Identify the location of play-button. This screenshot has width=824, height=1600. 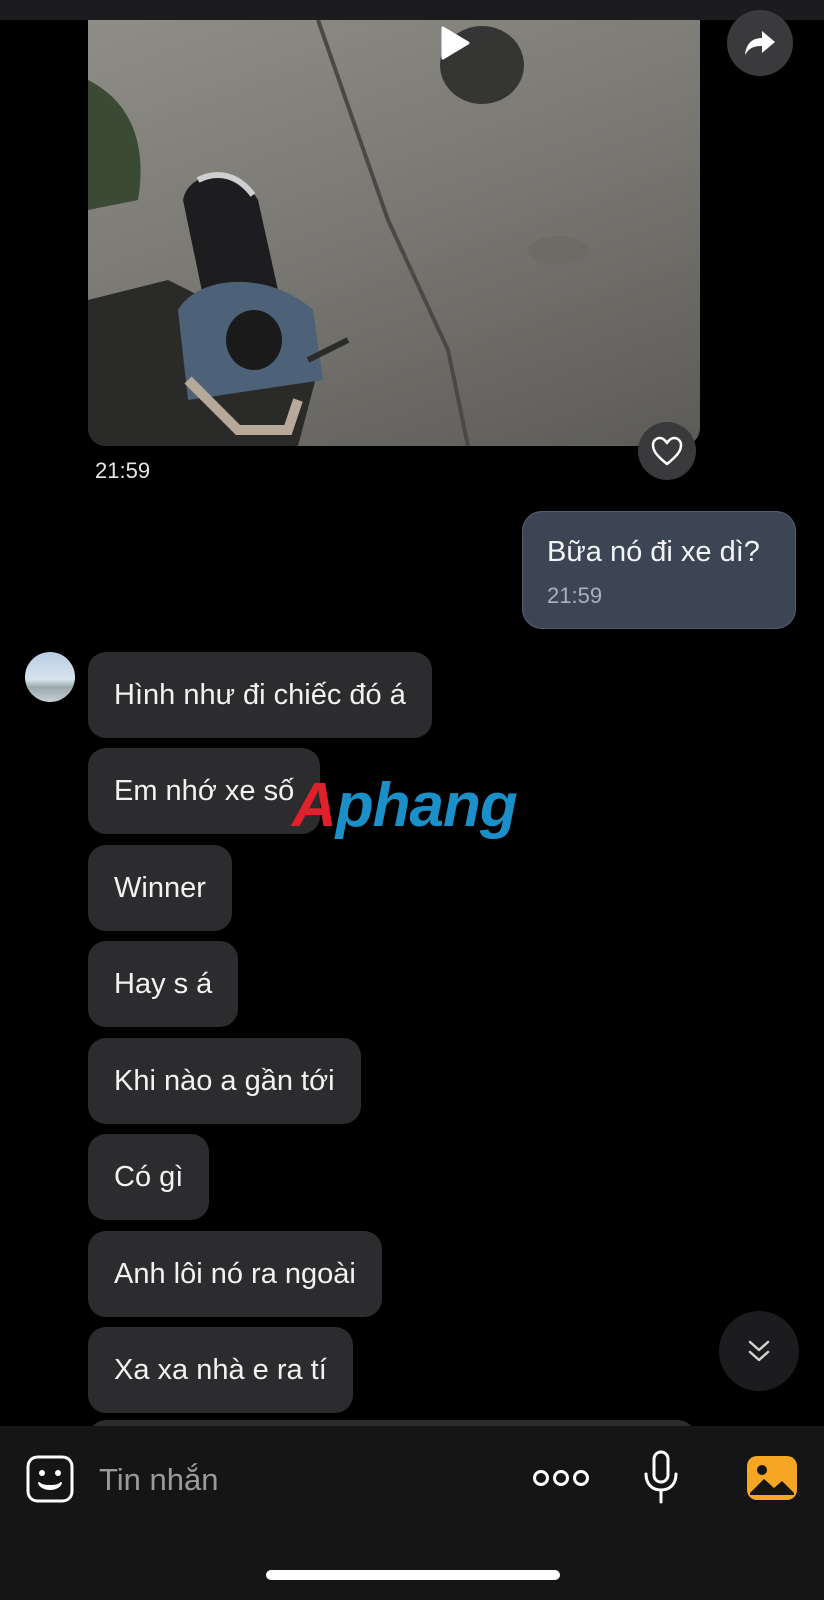
(482, 65).